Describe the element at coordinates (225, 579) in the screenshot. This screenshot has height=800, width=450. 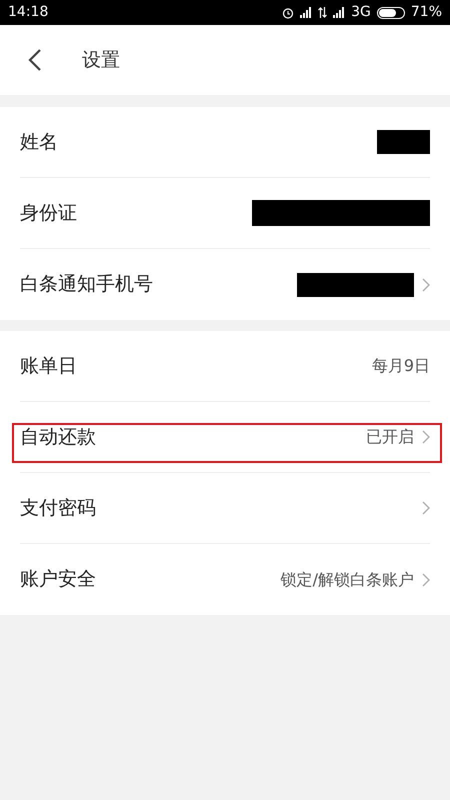
I see `settings-row: 账户安全 锁定/解锁白条账户` at that location.